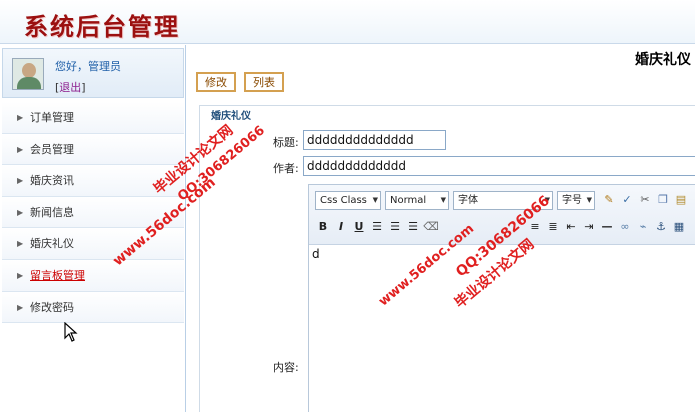 The width and height of the screenshot is (695, 412). Describe the element at coordinates (264, 82) in the screenshot. I see `list-button: 列表` at that location.